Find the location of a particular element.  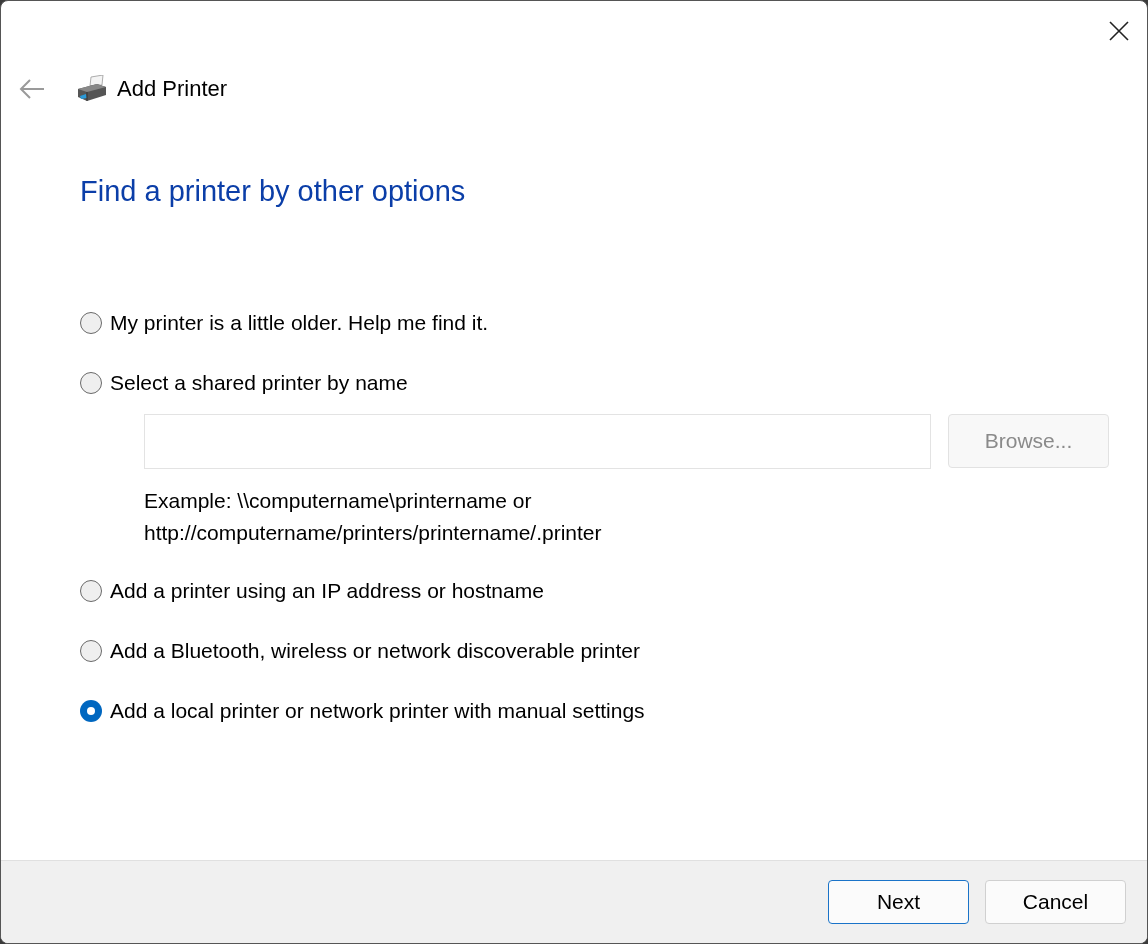

close-icon is located at coordinates (1119, 31).